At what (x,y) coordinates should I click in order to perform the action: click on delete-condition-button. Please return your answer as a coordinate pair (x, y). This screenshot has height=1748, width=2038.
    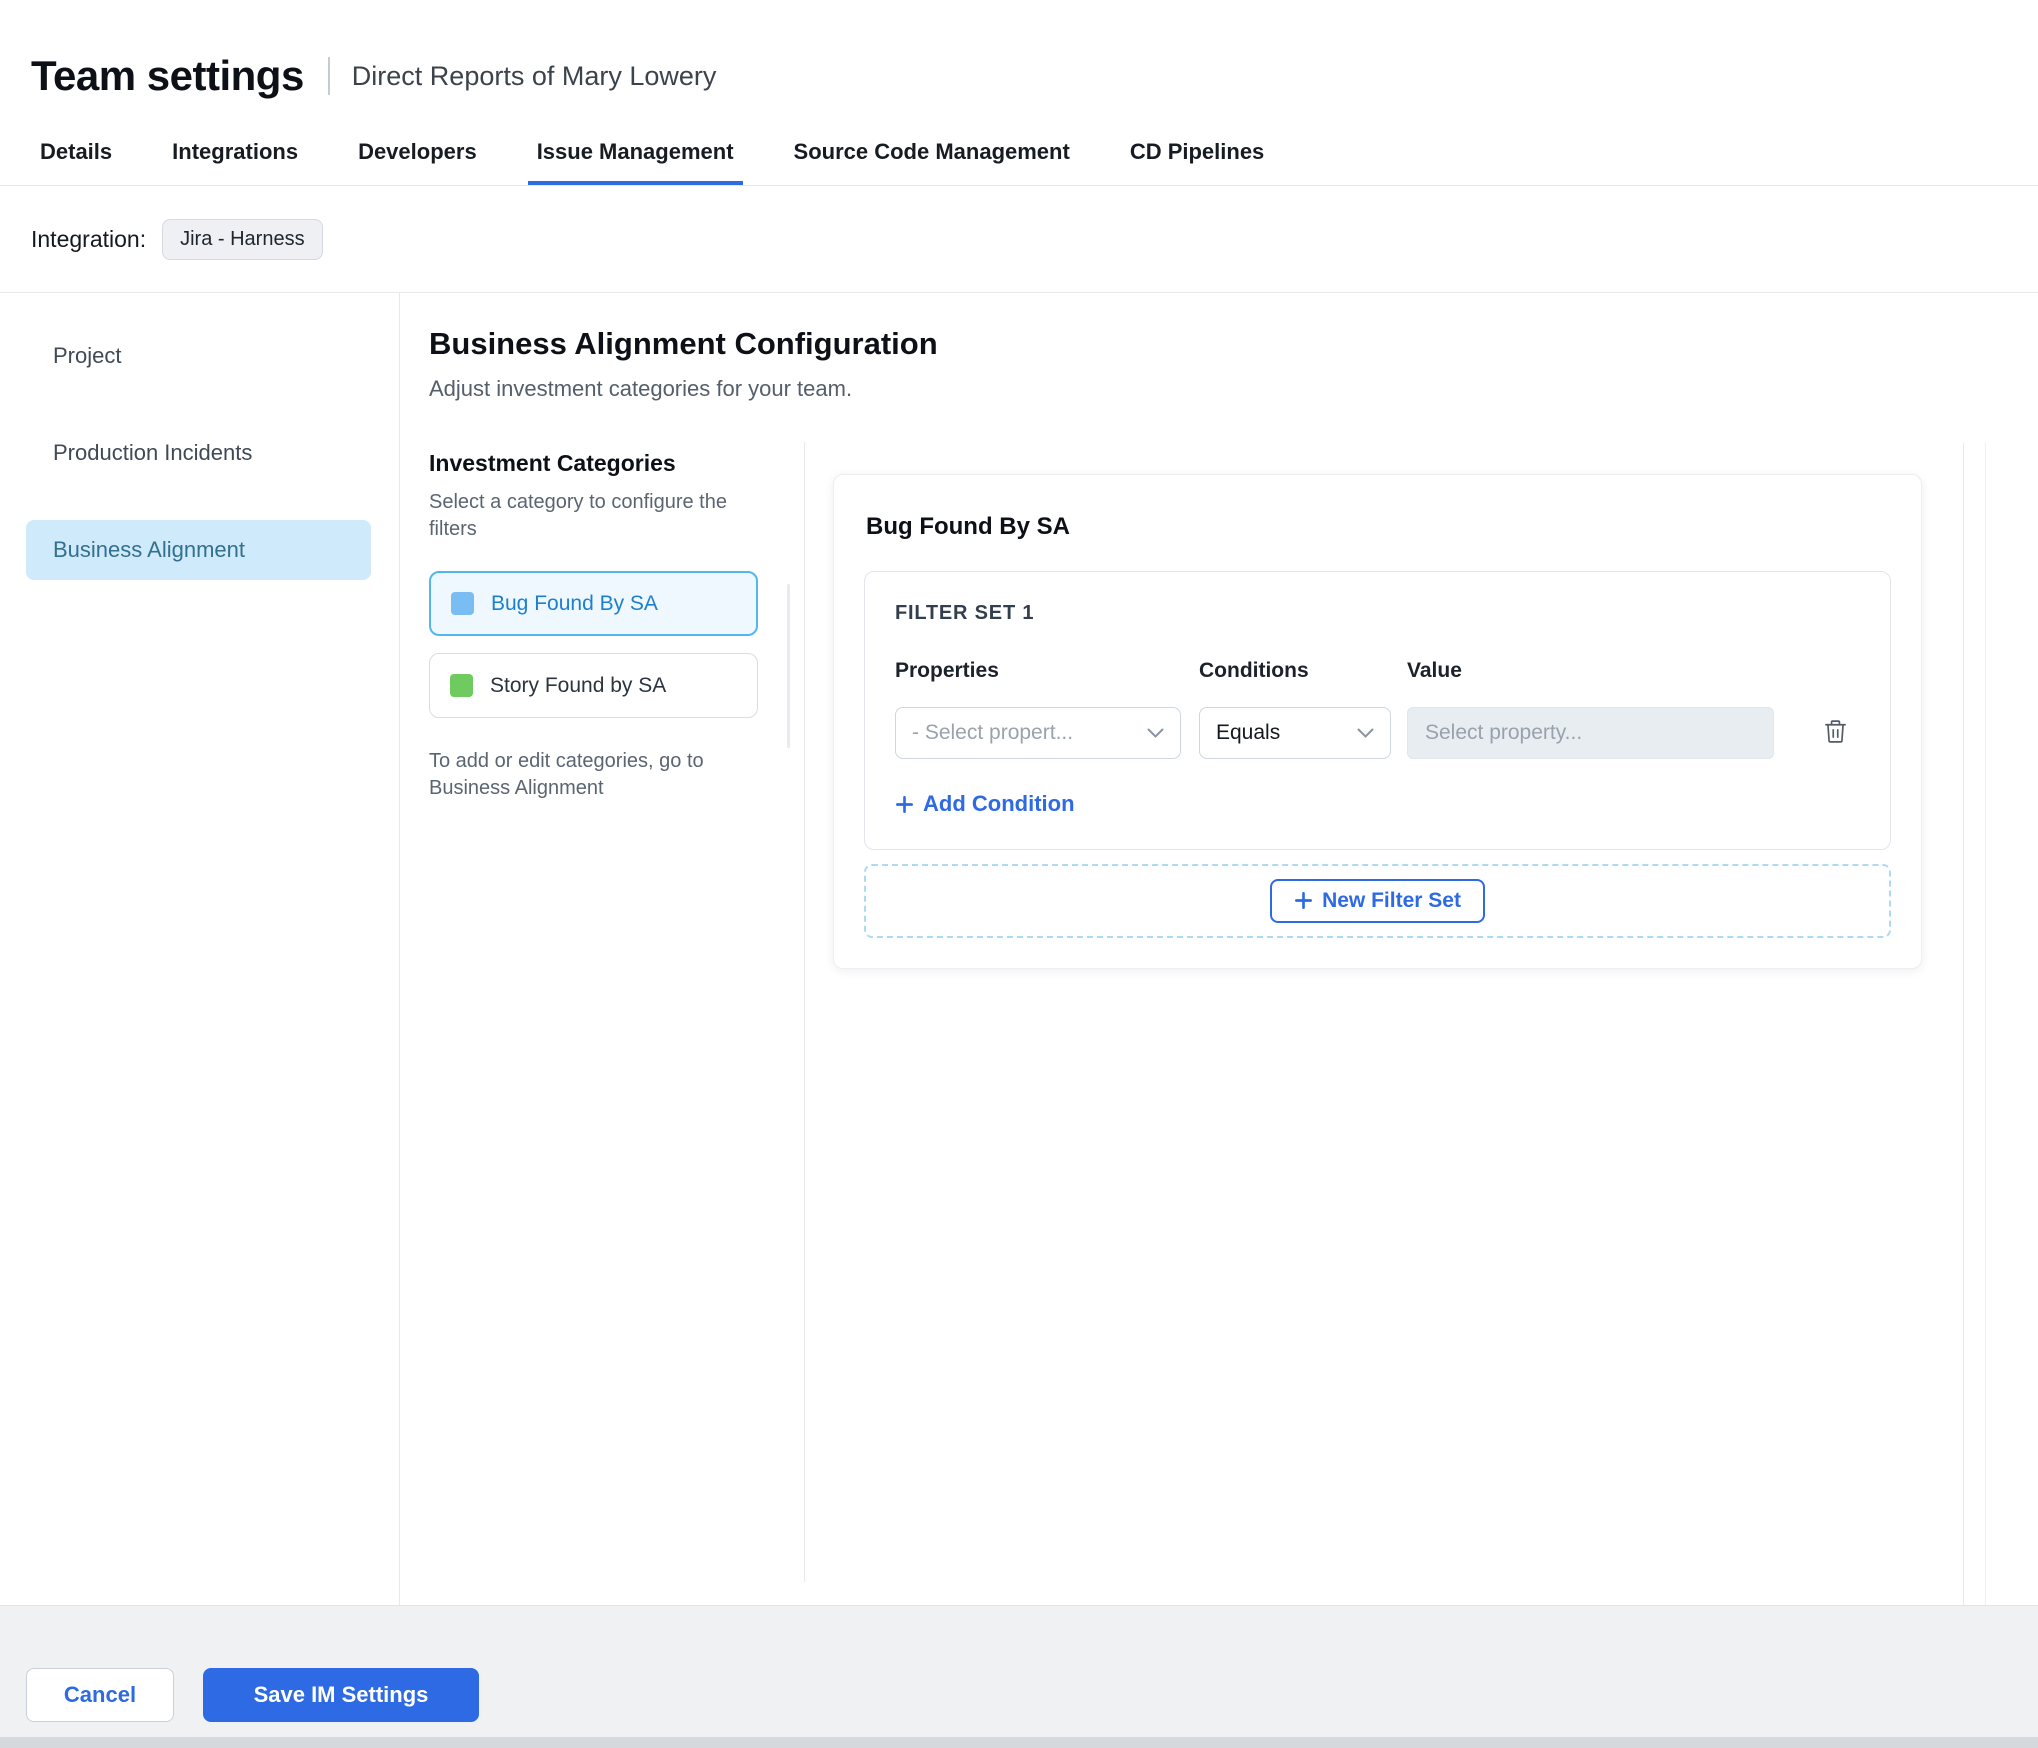
    Looking at the image, I should click on (1835, 733).